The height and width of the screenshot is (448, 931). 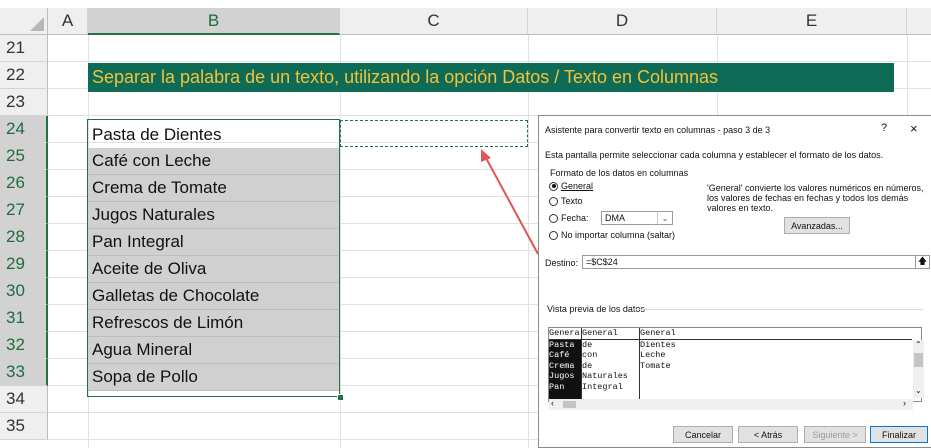 I want to click on destination-label: Destino:, so click(x=562, y=263).